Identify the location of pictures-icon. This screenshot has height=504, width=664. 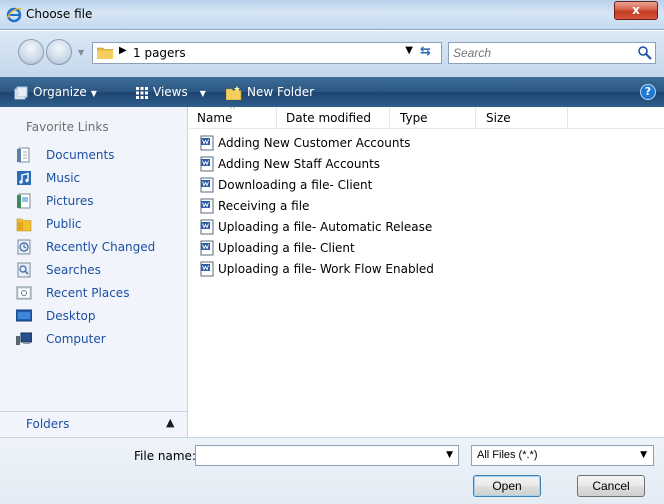
(24, 200).